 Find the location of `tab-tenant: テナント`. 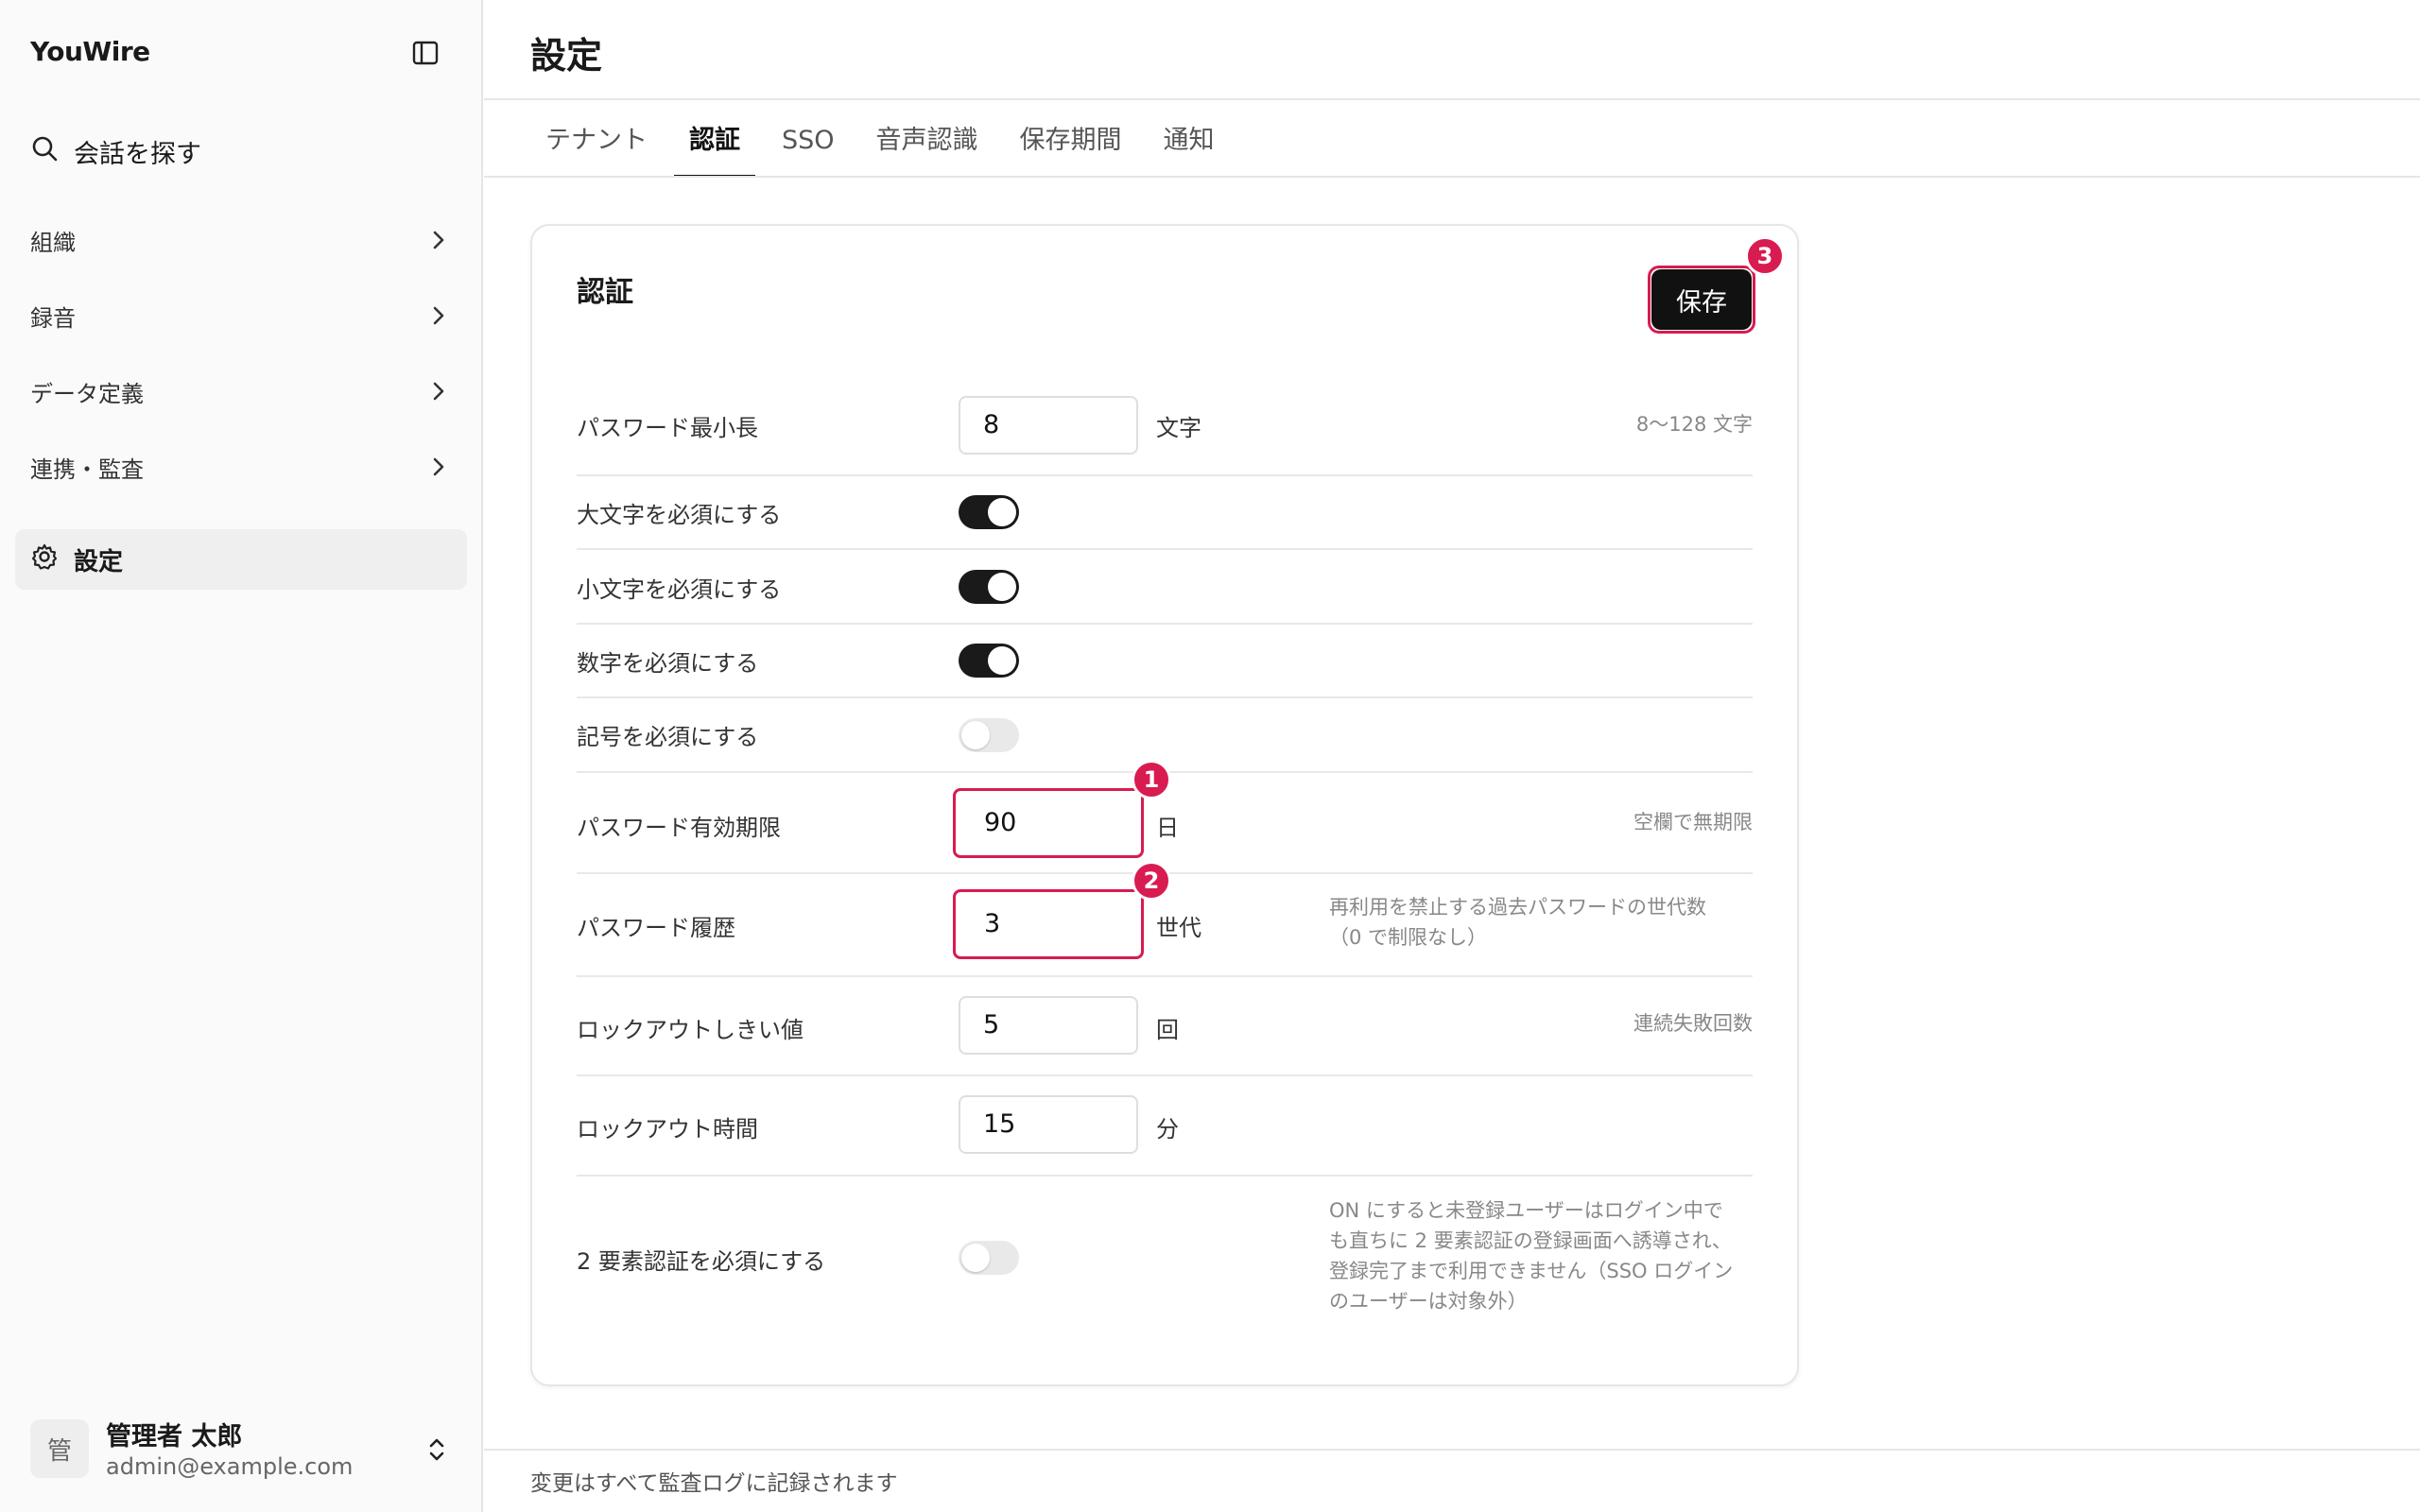

tab-tenant: テナント is located at coordinates (596, 149).